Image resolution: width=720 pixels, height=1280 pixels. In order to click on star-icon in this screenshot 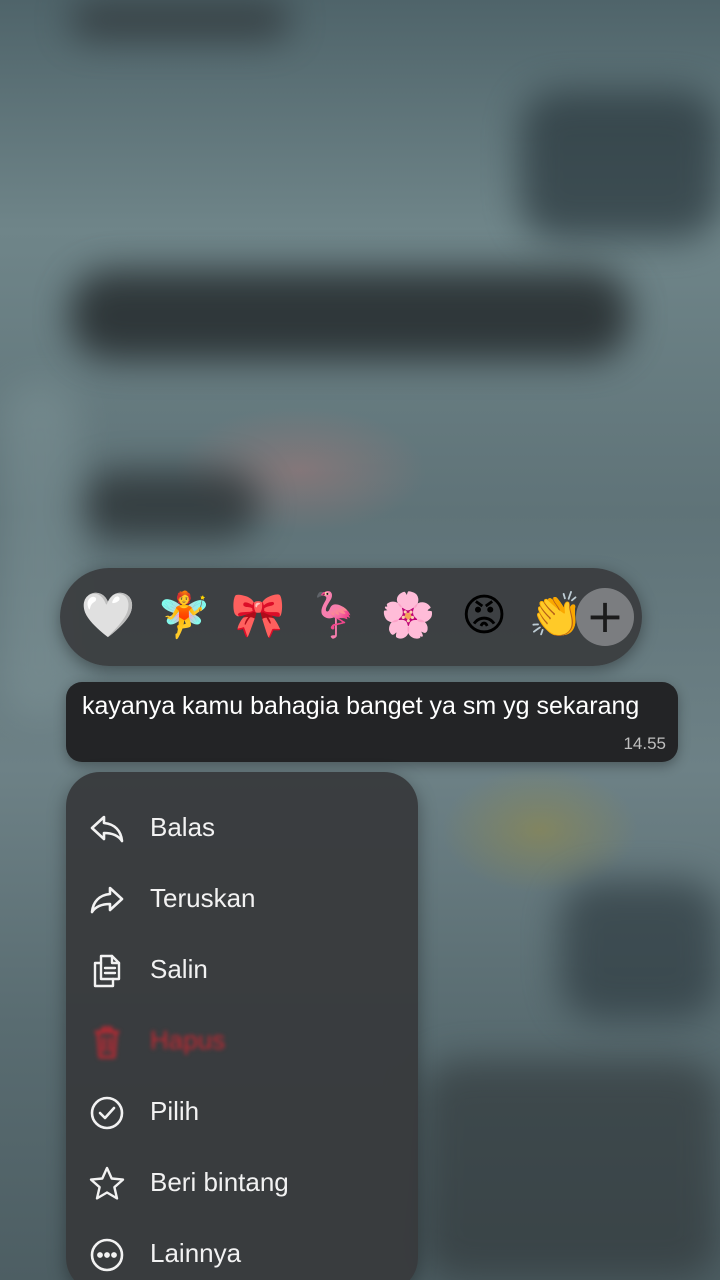, I will do `click(107, 1184)`.